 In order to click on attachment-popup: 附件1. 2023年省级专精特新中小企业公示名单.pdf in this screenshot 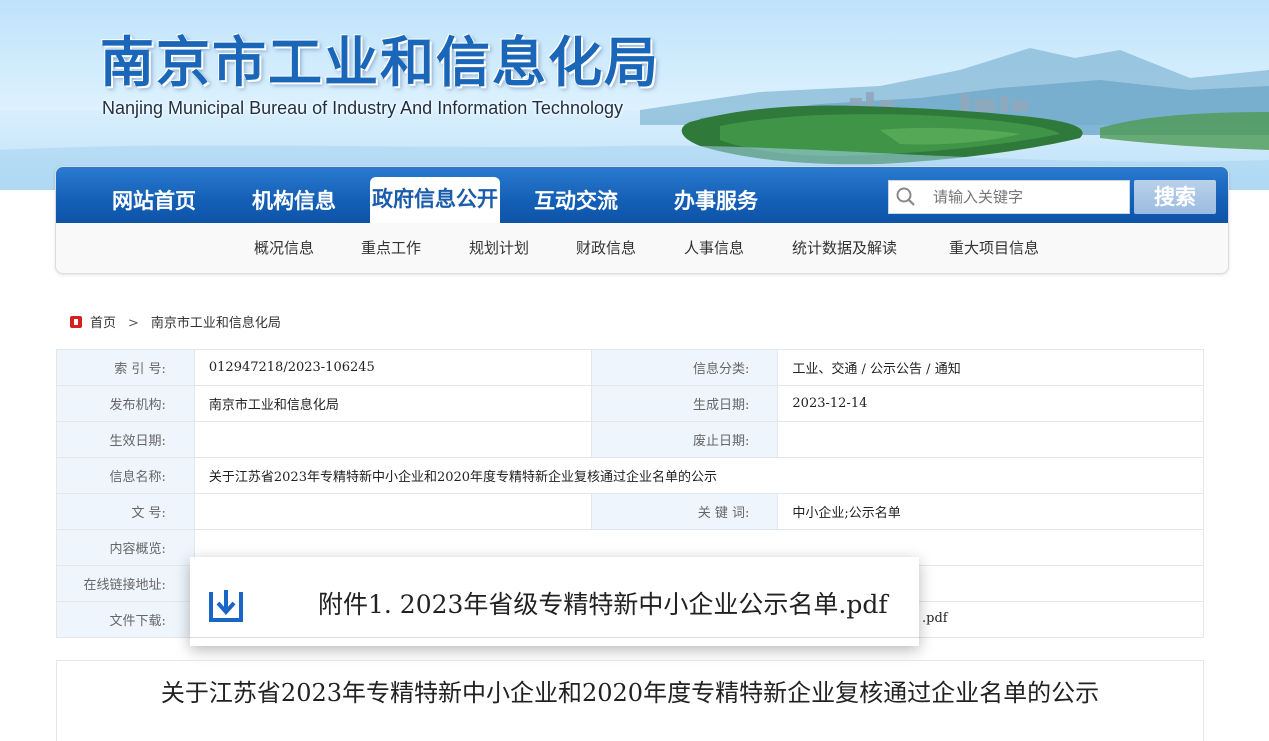, I will do `click(554, 601)`.